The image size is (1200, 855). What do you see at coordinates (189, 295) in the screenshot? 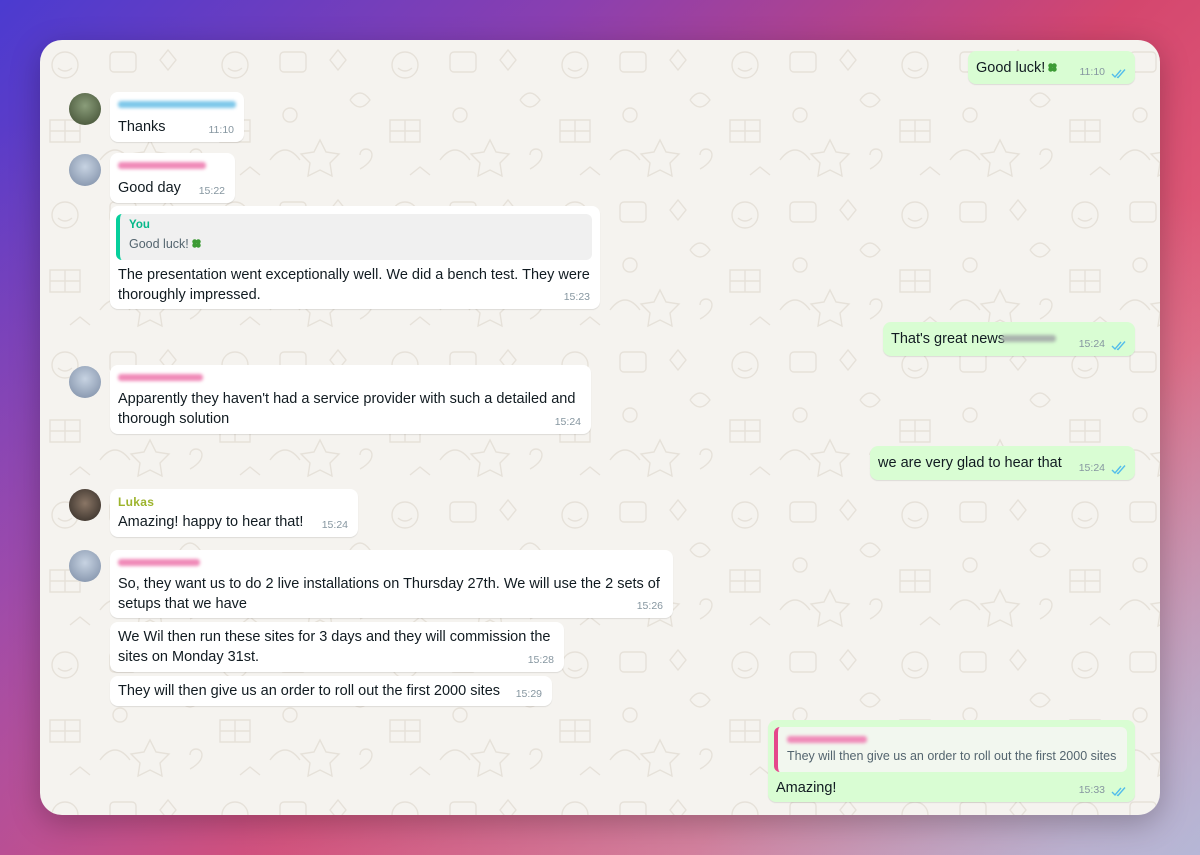
I see `message-text: thoroughly impressed.` at bounding box center [189, 295].